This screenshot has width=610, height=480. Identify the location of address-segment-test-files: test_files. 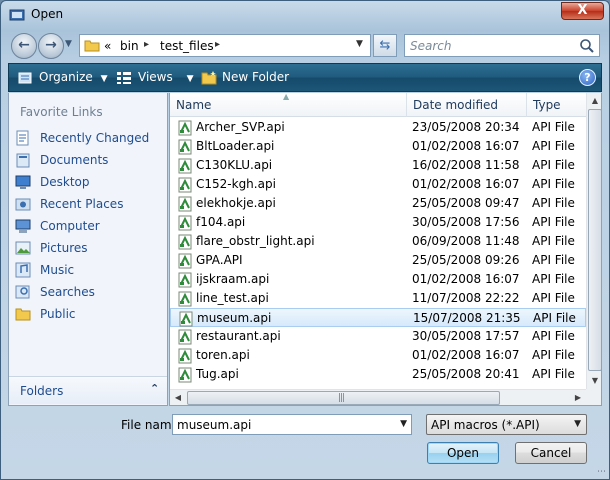
(187, 46).